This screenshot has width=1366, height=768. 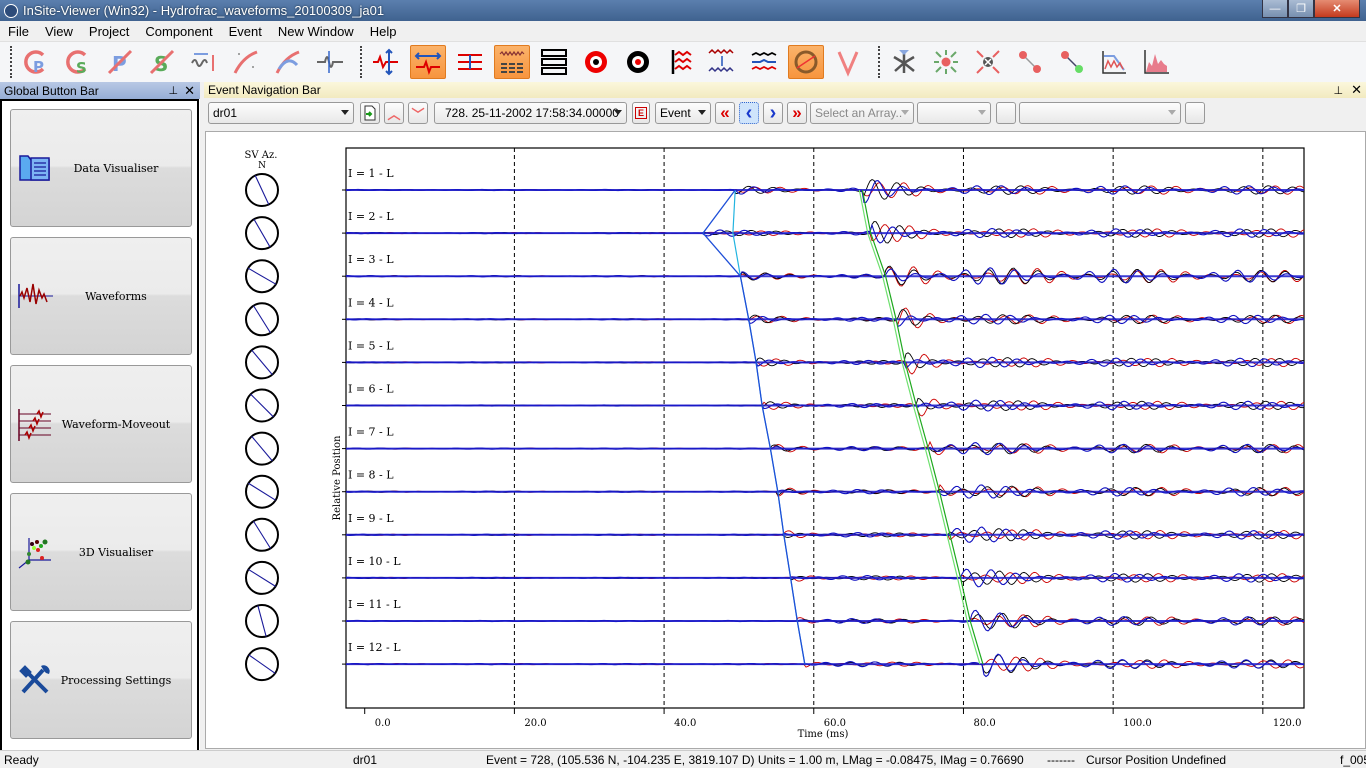 I want to click on collapse-source-icon, so click(x=988, y=62).